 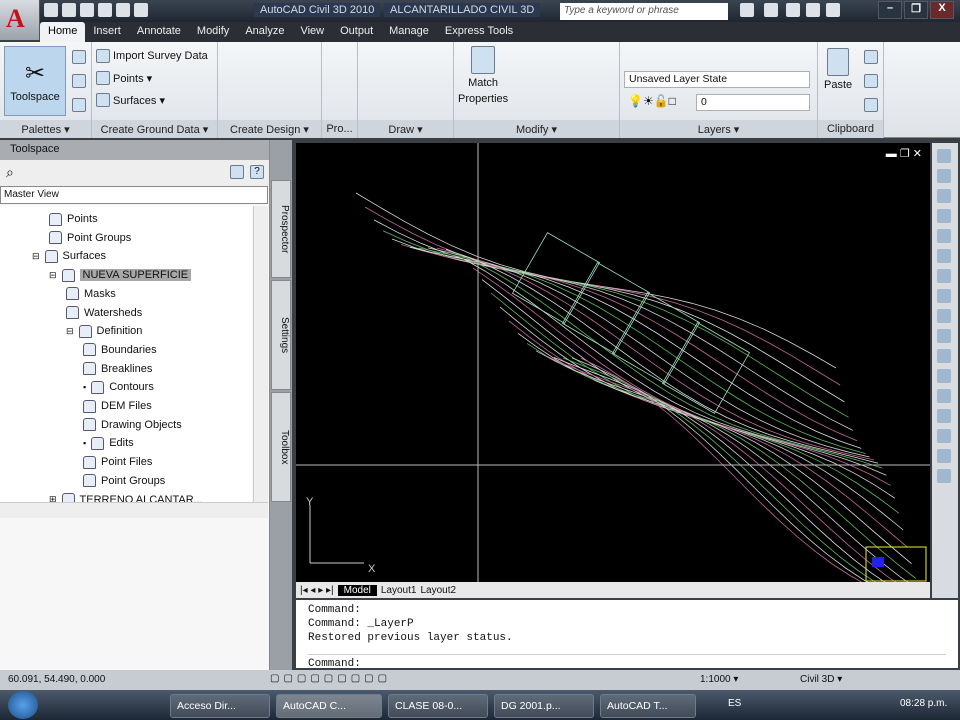 I want to click on panel-label-palettes: Palettes ▾, so click(x=45, y=129).